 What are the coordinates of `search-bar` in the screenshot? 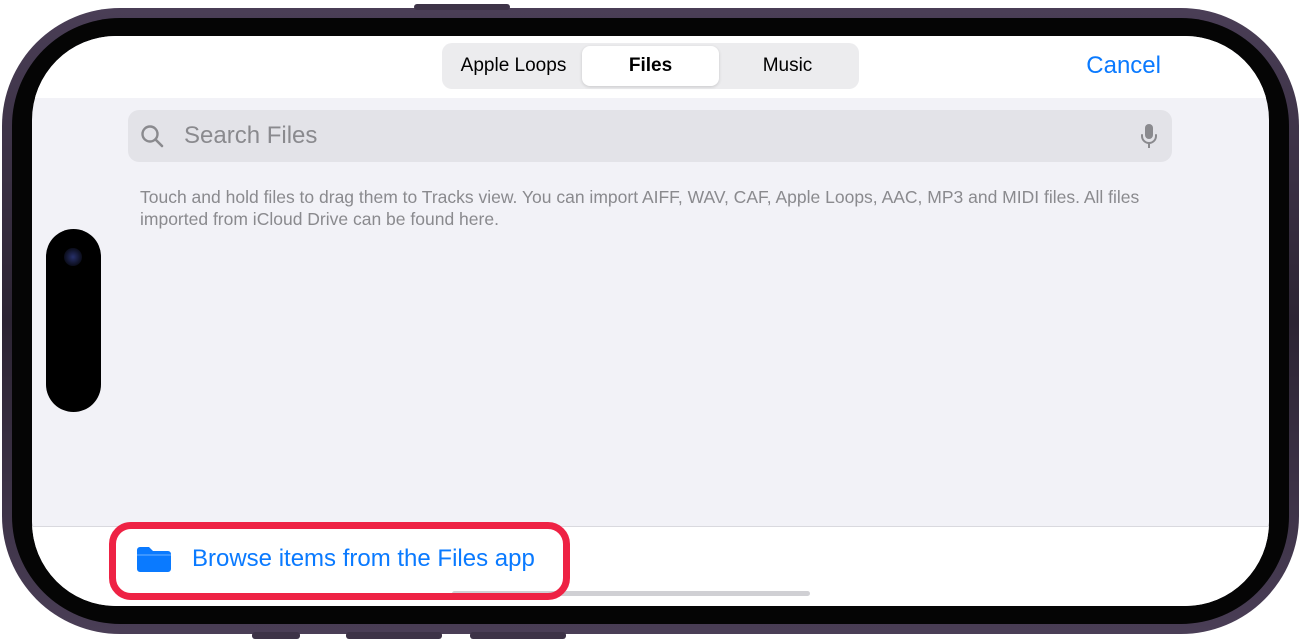 It's located at (650, 136).